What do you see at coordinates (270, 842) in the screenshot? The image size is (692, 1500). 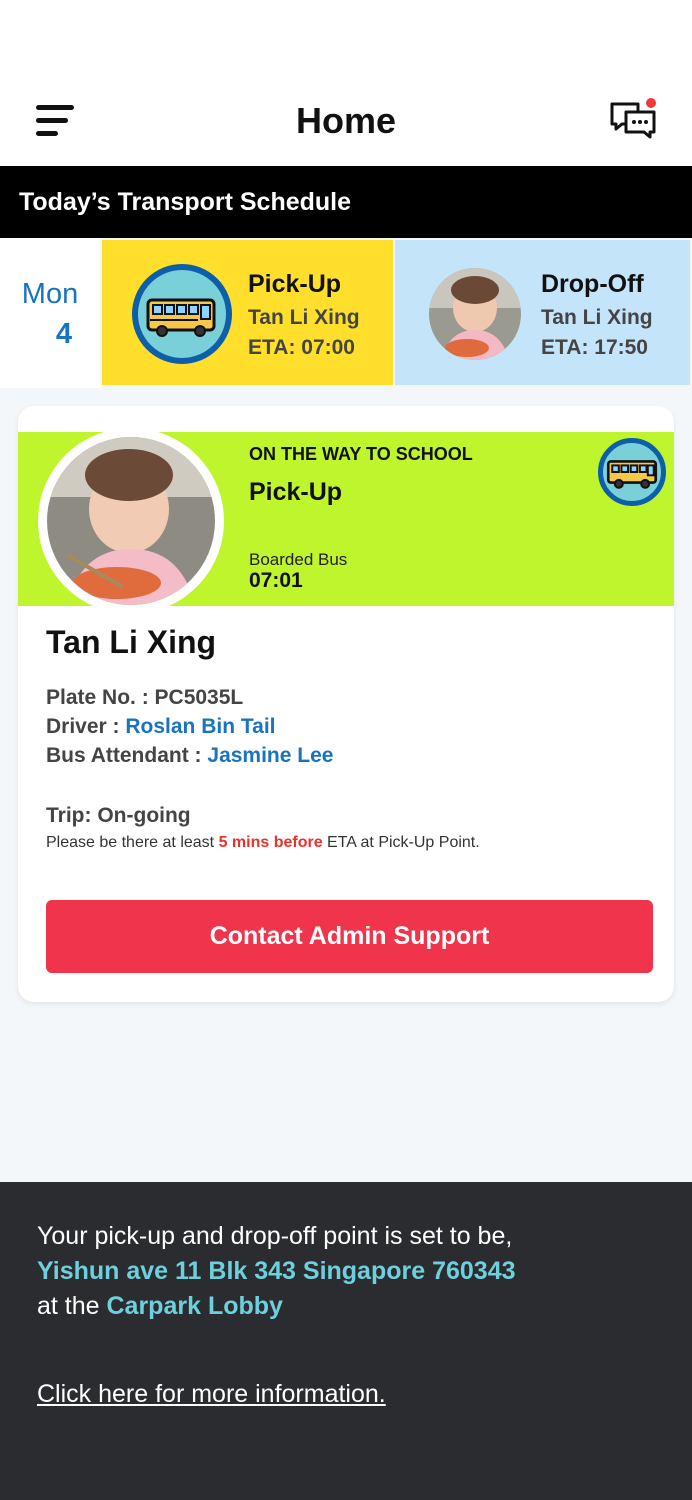 I see `notice-highlight: 5 mins before` at bounding box center [270, 842].